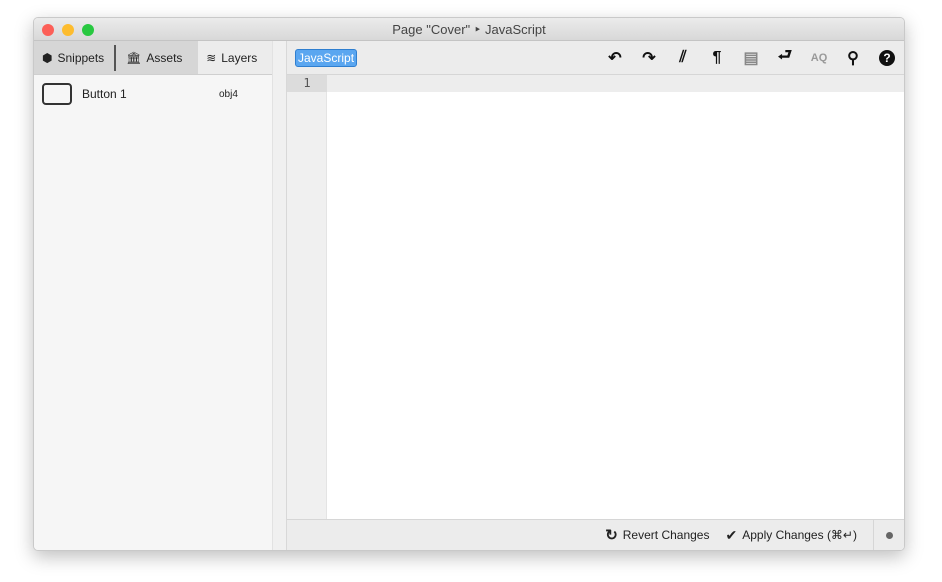  I want to click on cube-icon: ⬢, so click(47, 57).